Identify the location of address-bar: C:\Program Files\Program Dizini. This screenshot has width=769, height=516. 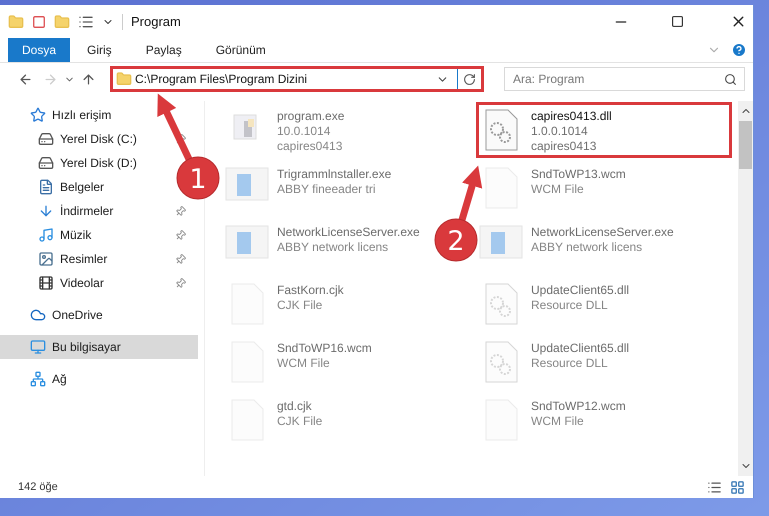
(297, 79).